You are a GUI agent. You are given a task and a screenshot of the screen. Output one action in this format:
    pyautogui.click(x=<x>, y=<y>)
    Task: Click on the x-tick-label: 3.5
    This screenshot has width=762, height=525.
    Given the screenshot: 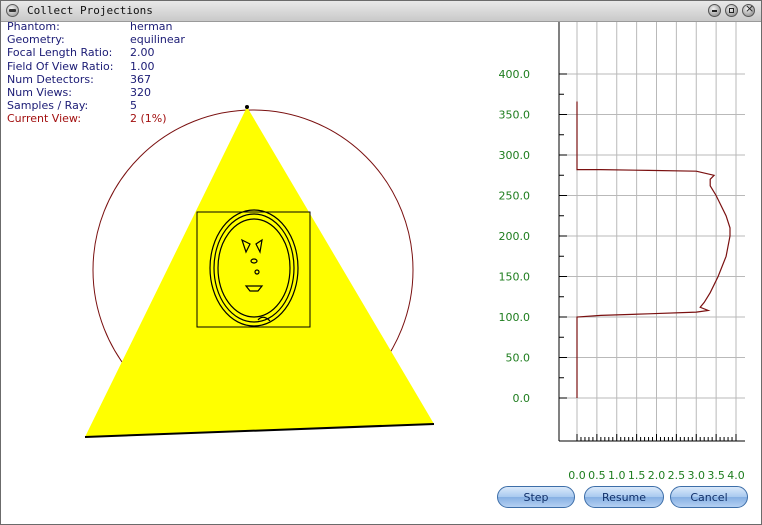 What is the action you would take?
    pyautogui.click(x=716, y=475)
    